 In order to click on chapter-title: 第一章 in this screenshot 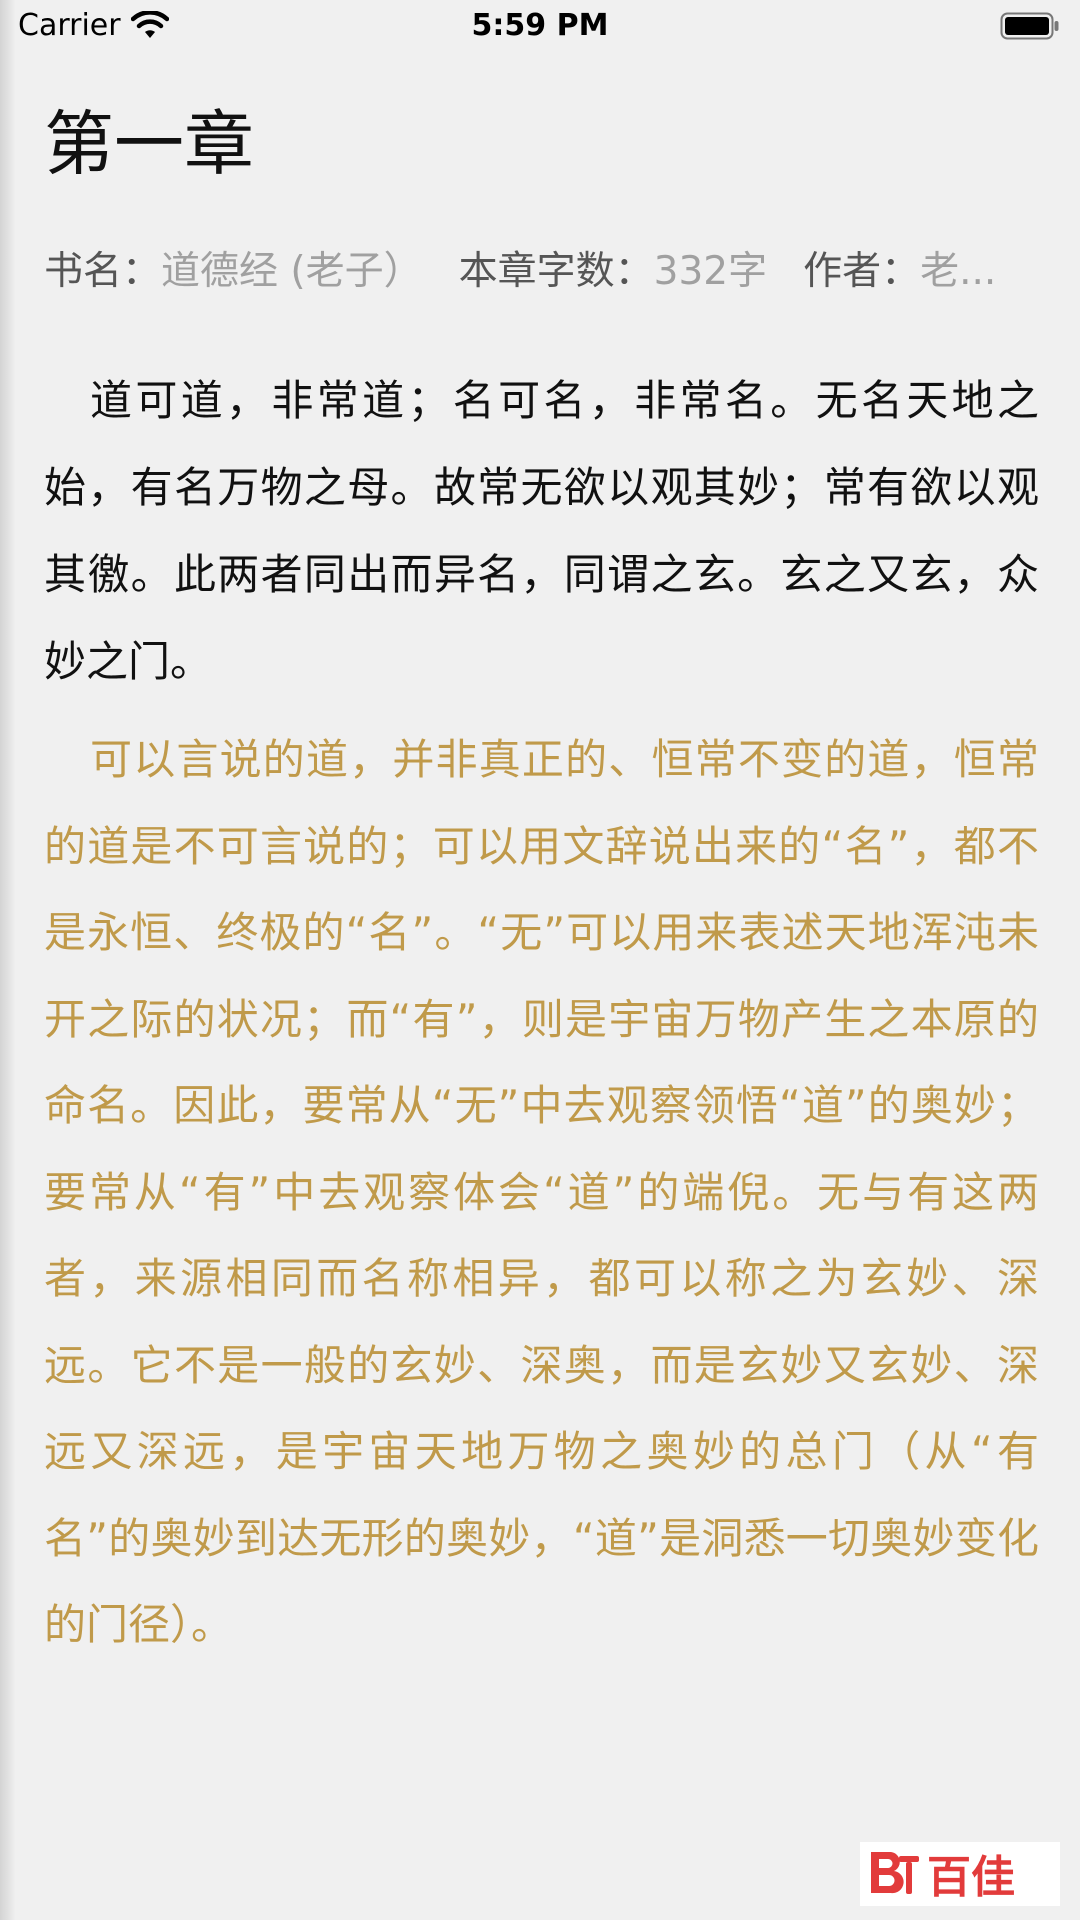, I will do `click(149, 144)`.